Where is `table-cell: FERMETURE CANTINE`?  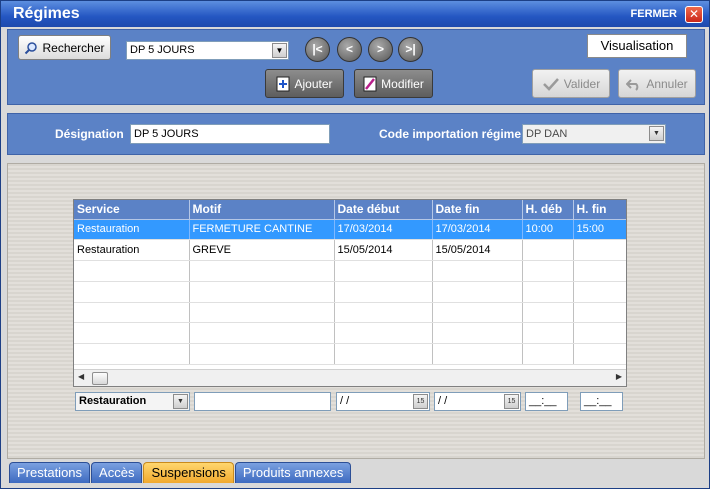 table-cell: FERMETURE CANTINE is located at coordinates (262, 230).